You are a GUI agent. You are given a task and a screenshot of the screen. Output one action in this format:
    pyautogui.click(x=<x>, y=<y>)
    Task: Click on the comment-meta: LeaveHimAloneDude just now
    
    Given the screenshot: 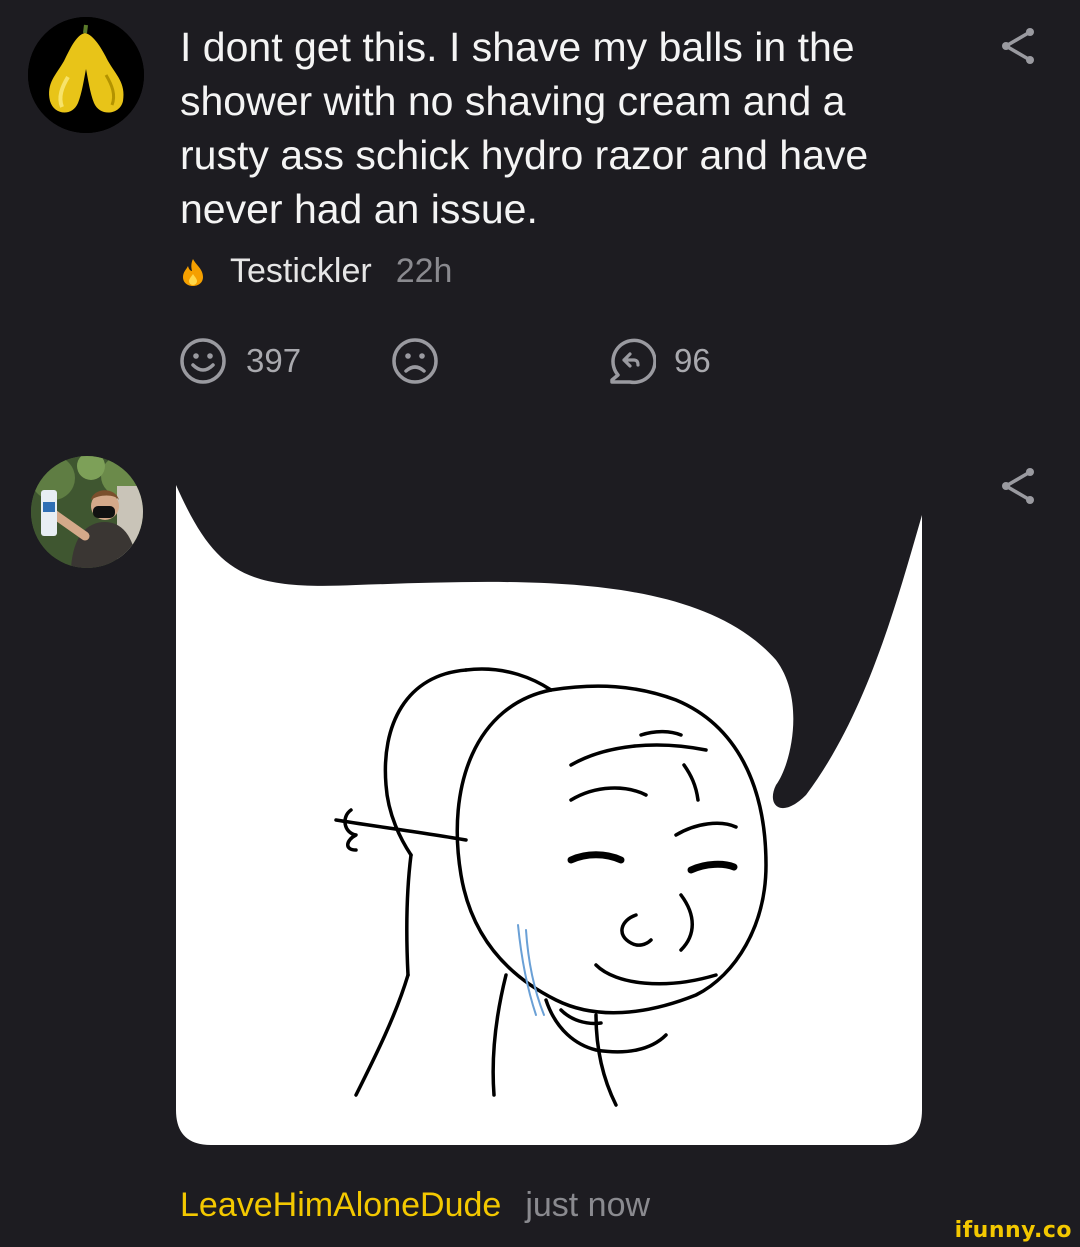 What is the action you would take?
    pyautogui.click(x=415, y=1205)
    